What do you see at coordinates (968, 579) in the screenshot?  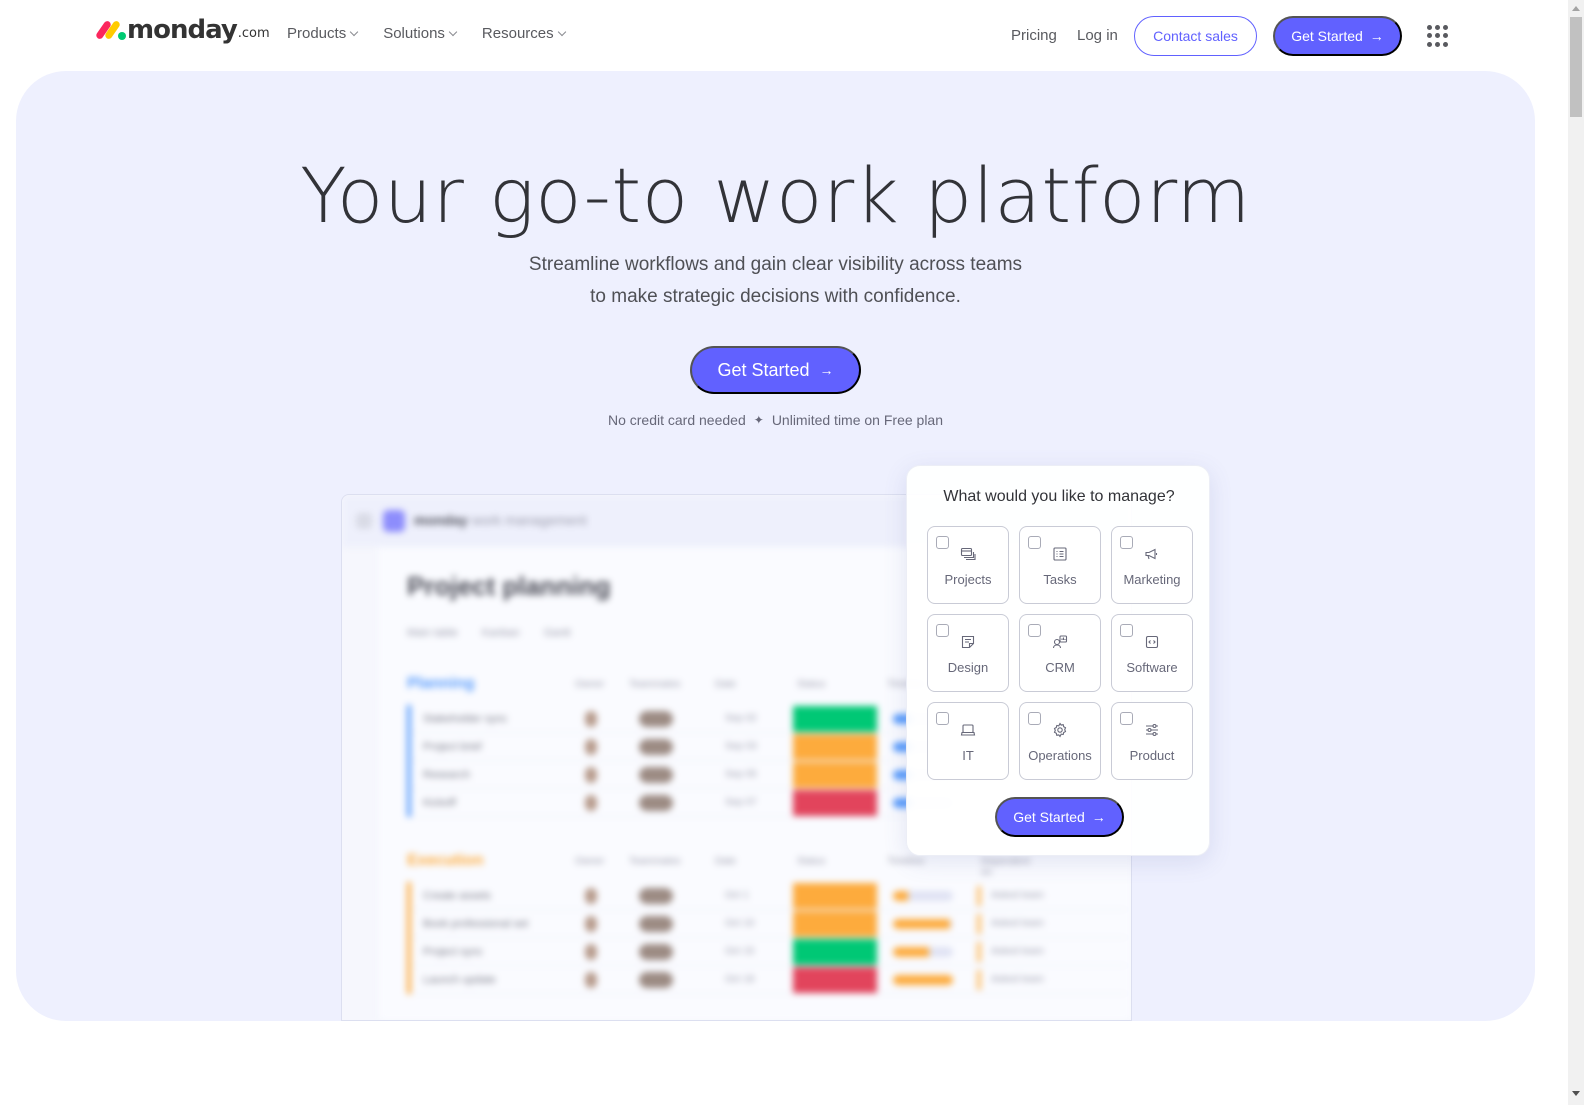 I see `option-label: Projects` at bounding box center [968, 579].